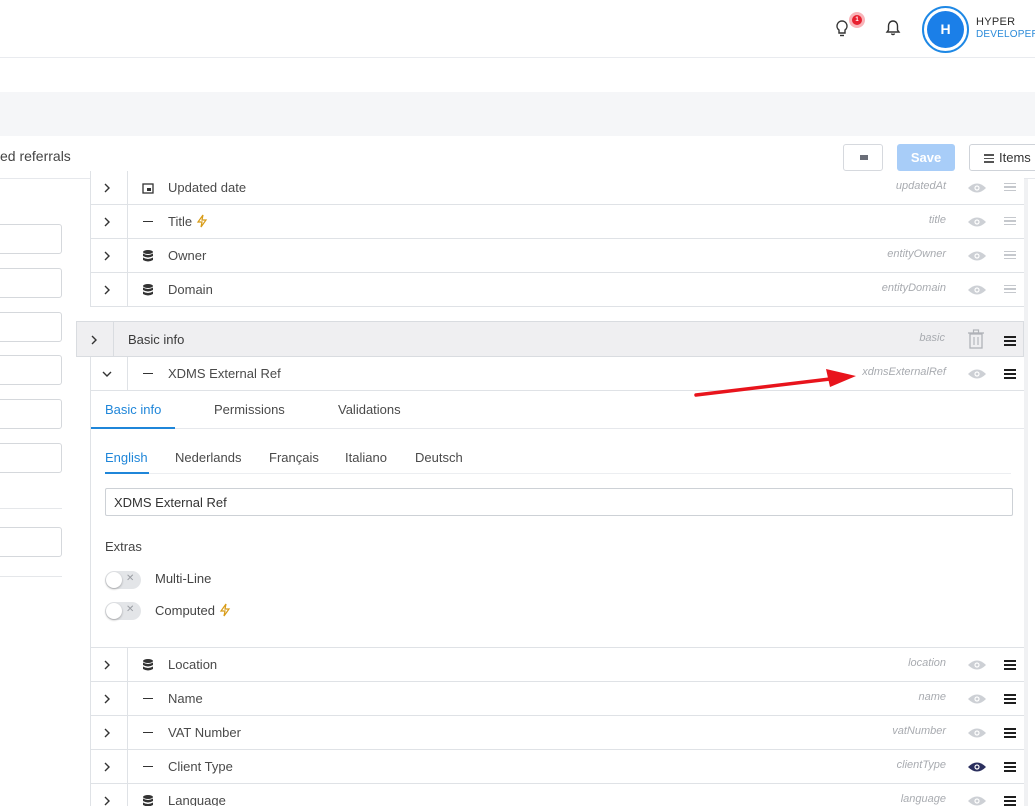 The height and width of the screenshot is (806, 1035). I want to click on tab-permissions: Permissions, so click(249, 409).